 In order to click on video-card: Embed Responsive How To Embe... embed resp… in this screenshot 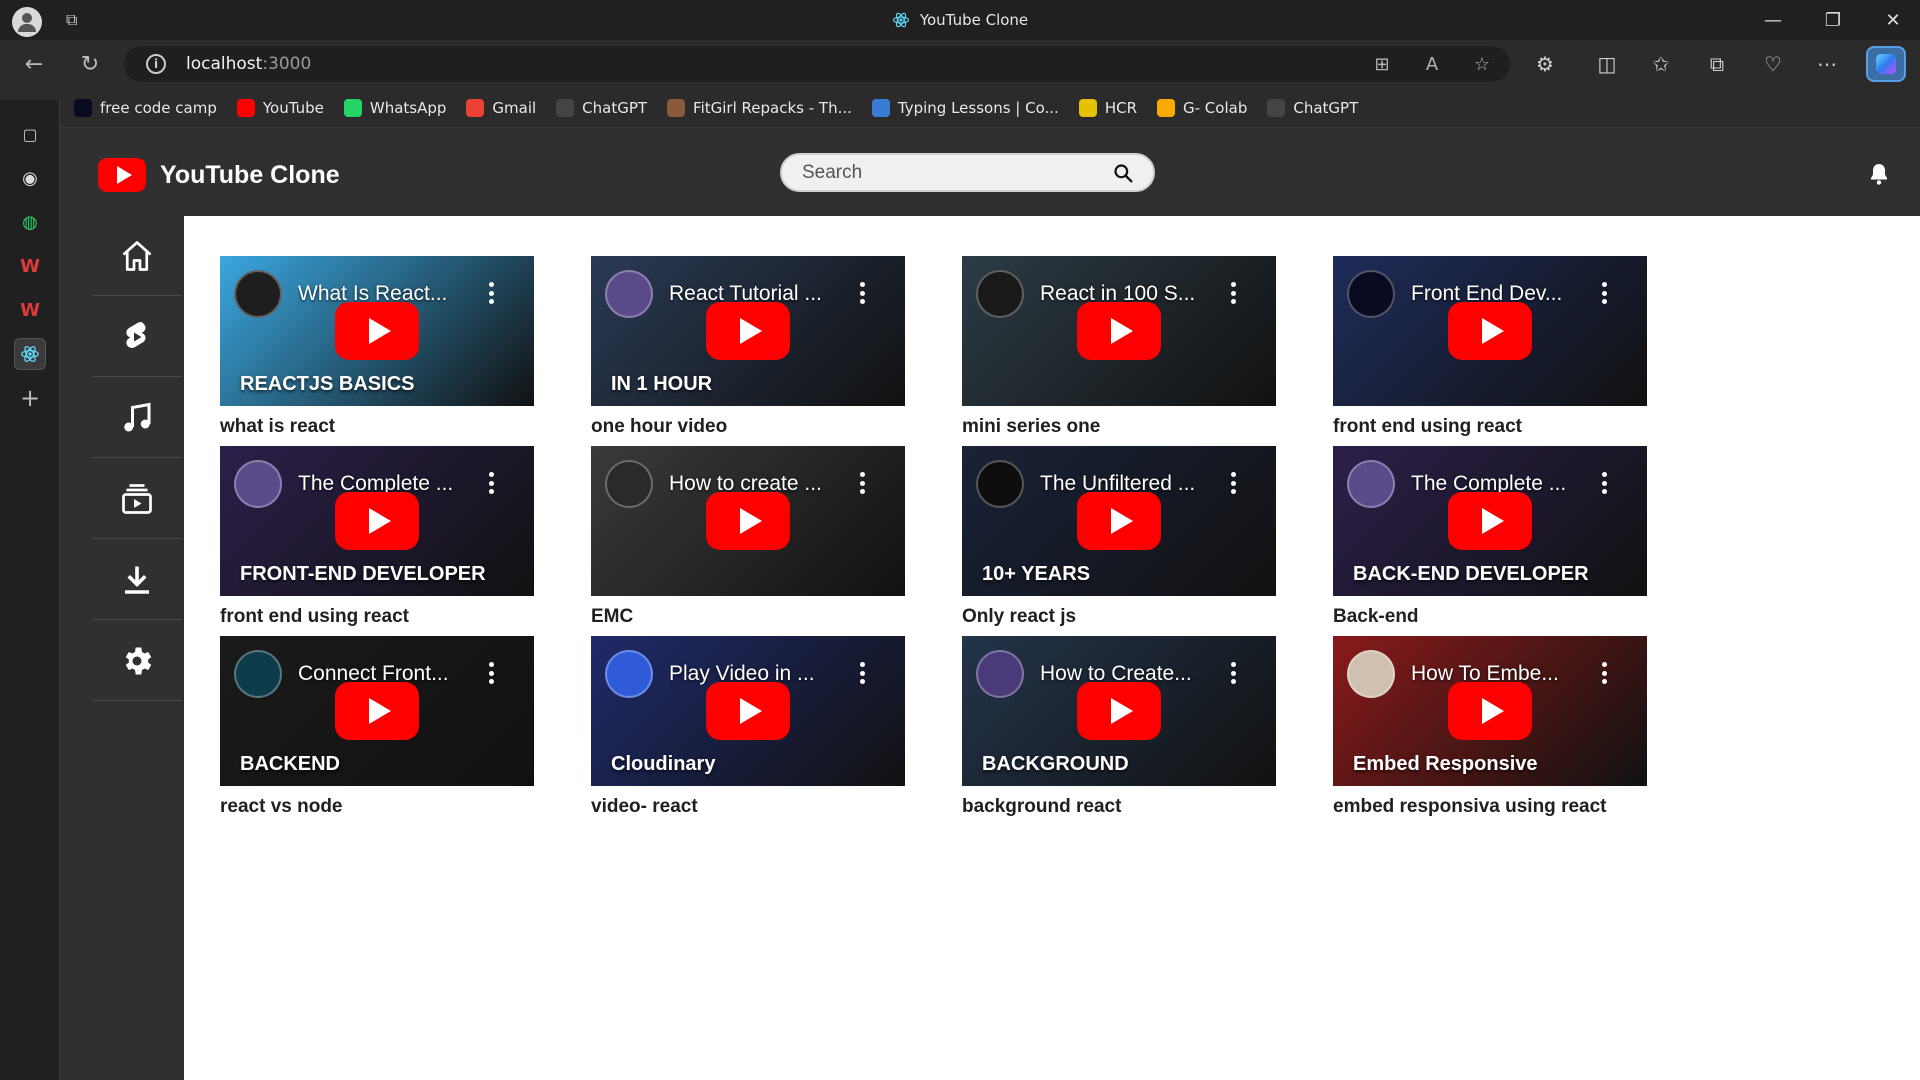, I will do `click(1490, 727)`.